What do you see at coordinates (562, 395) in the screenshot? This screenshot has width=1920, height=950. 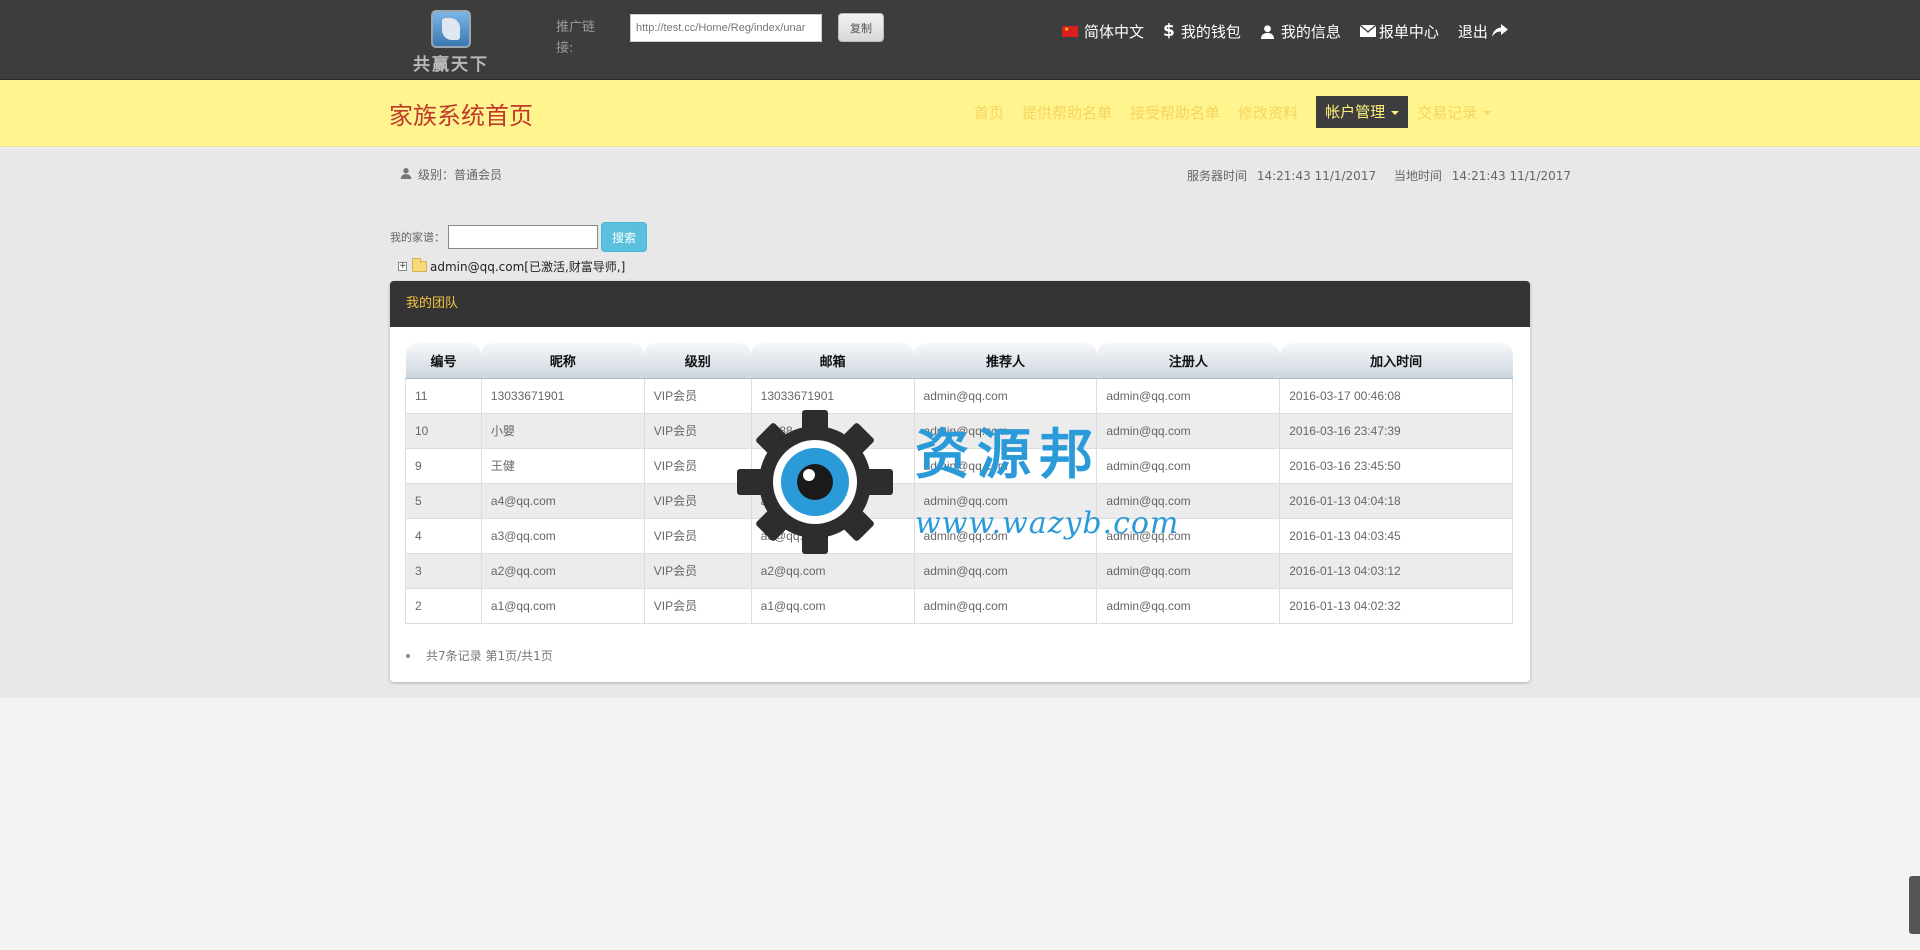 I see `table-cell: 13033671901` at bounding box center [562, 395].